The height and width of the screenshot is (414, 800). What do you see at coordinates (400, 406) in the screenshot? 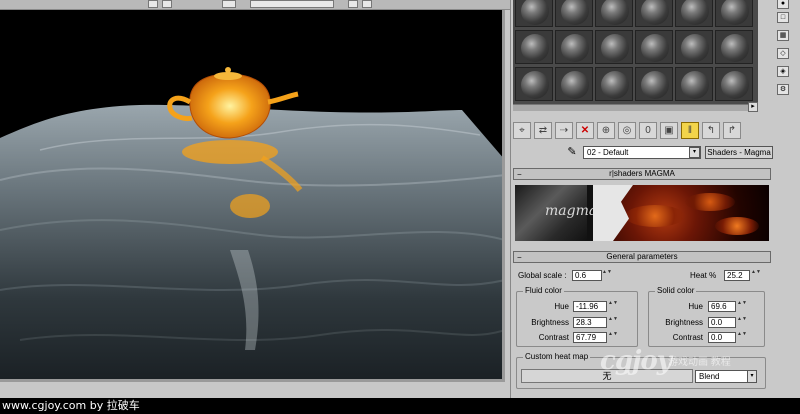
I see `credit-bar: www.cgjoy.com by 拉破车` at bounding box center [400, 406].